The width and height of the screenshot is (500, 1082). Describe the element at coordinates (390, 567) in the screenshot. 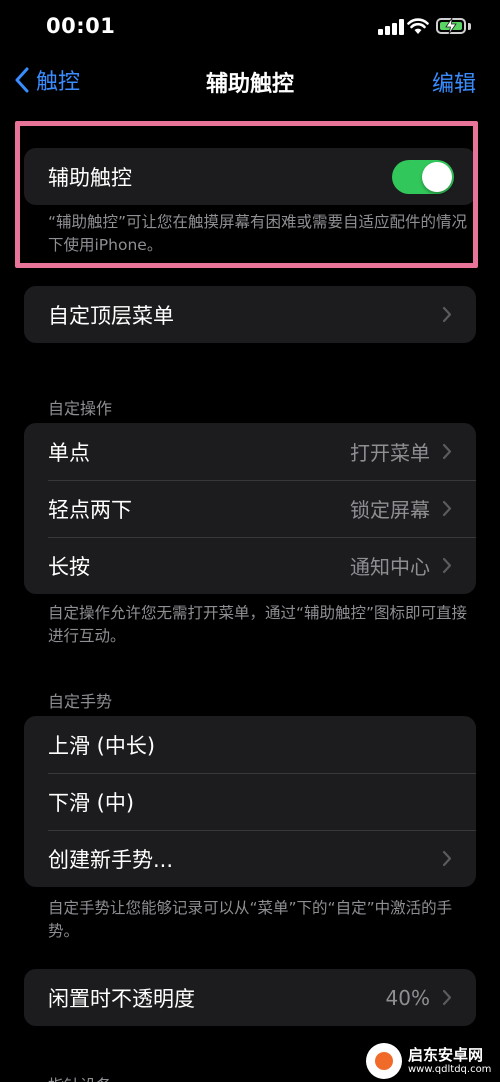

I see `long-press-value: 通知中心` at that location.